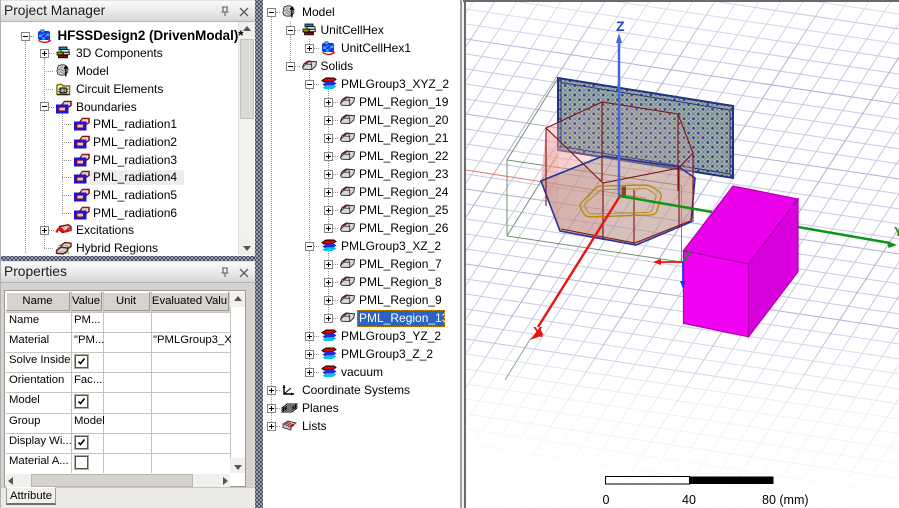 Image resolution: width=899 pixels, height=508 pixels. I want to click on svg-text: Z, so click(620, 26).